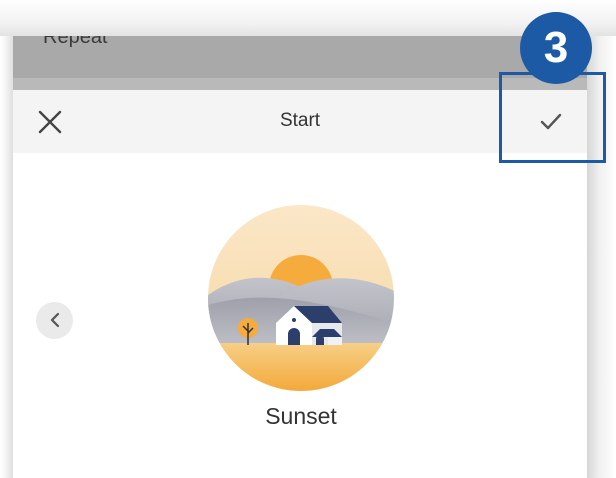 The width and height of the screenshot is (616, 478). I want to click on step-badge: 3, so click(556, 48).